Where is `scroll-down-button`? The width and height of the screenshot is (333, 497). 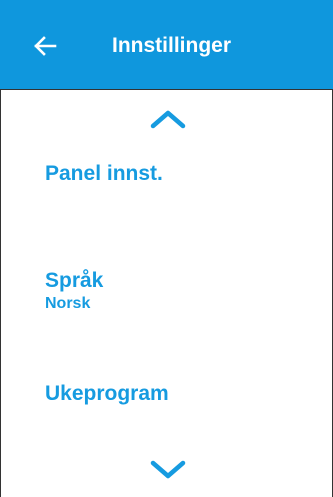
scroll-down-button is located at coordinates (168, 470).